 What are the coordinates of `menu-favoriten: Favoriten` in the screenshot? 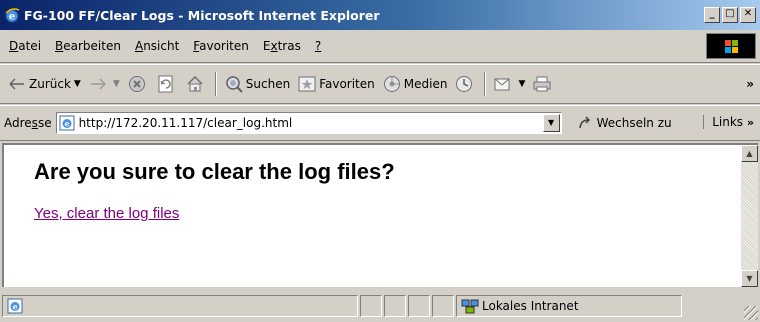 It's located at (221, 46).